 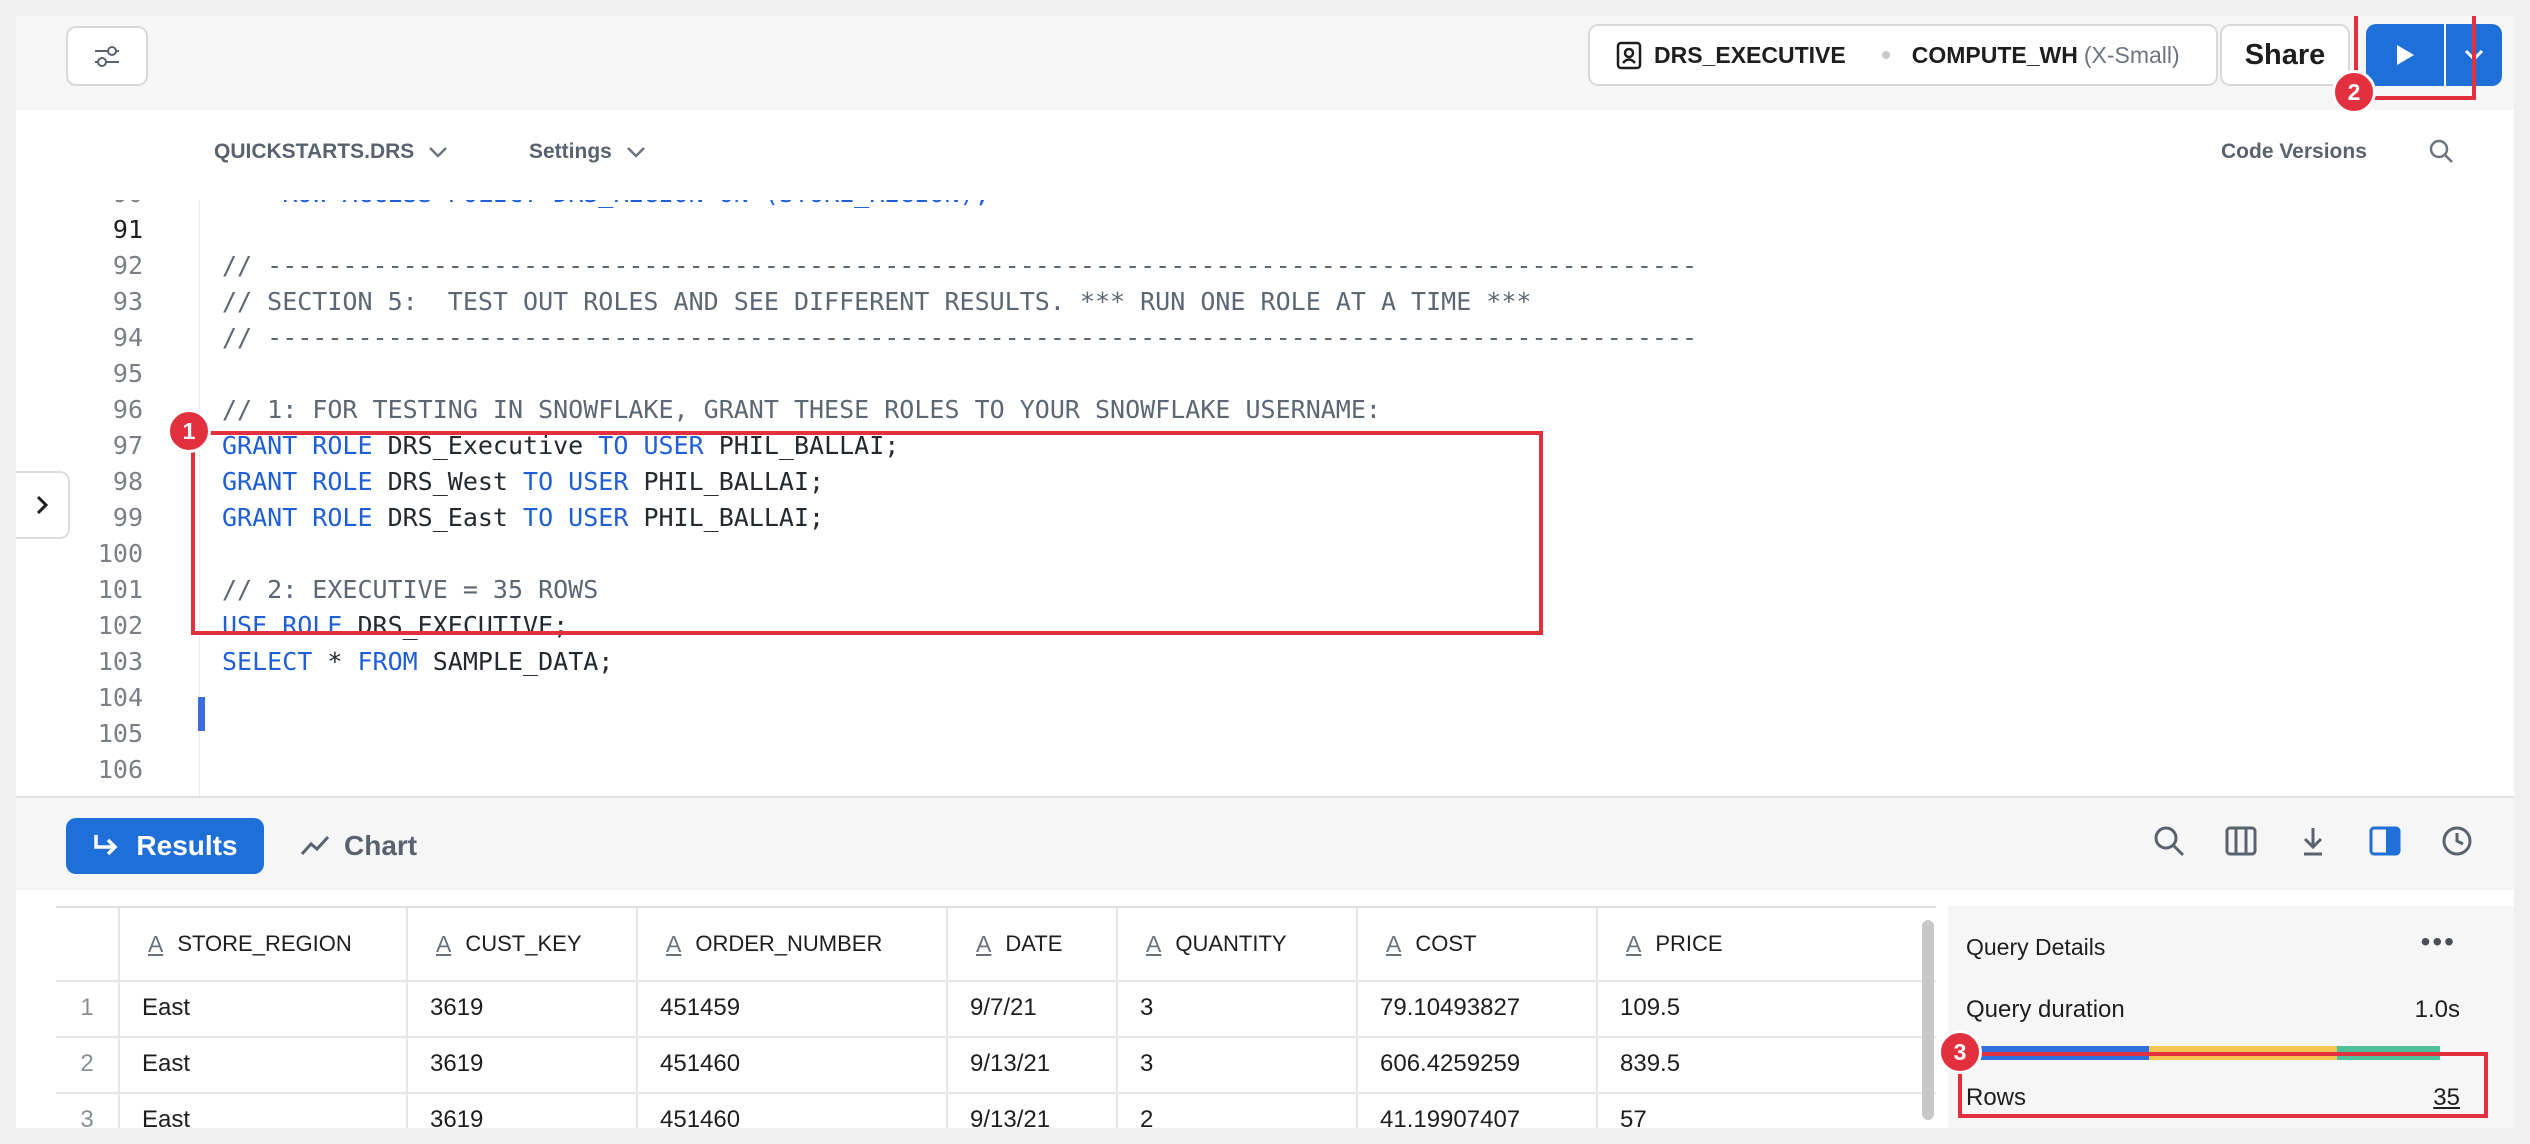 I want to click on table-cell: 839.5, so click(x=1776, y=1064).